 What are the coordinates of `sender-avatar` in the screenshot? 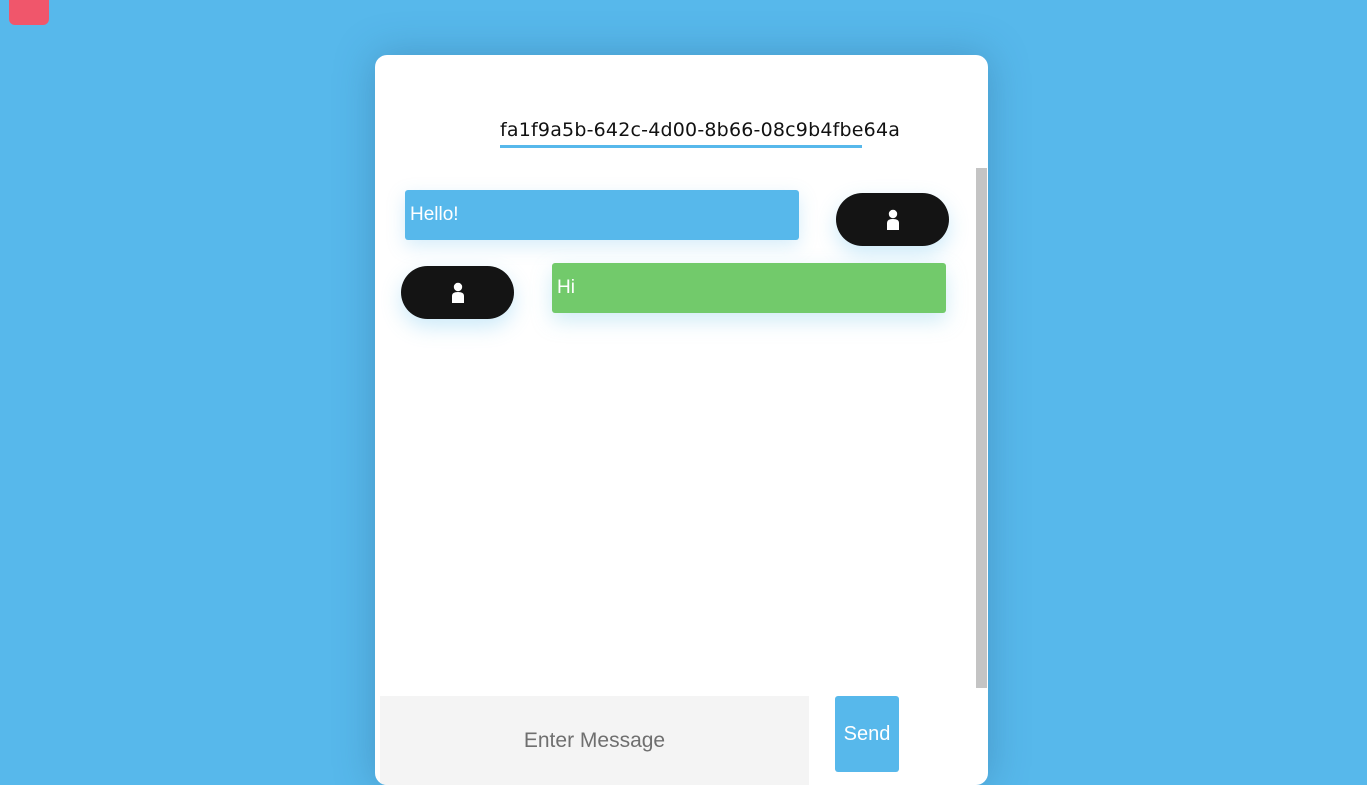 It's located at (892, 219).